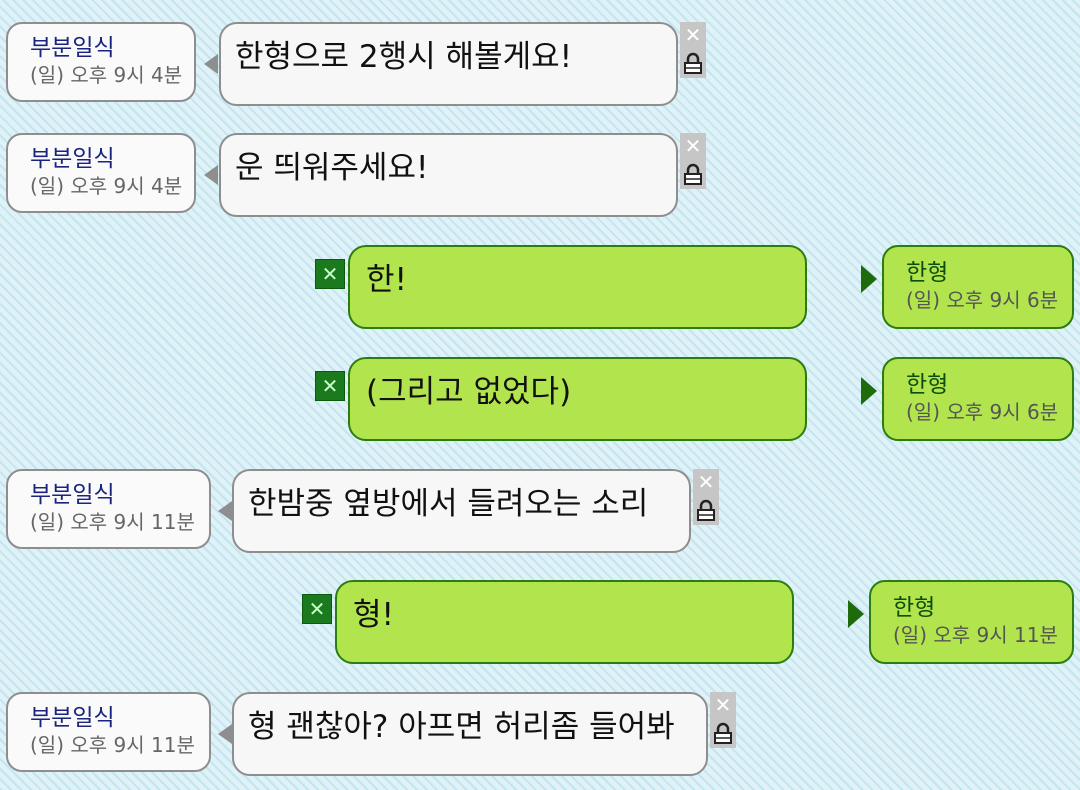  I want to click on message-bubble: 형 괜찮아? 아프면 허리좀 들어봐, so click(470, 734).